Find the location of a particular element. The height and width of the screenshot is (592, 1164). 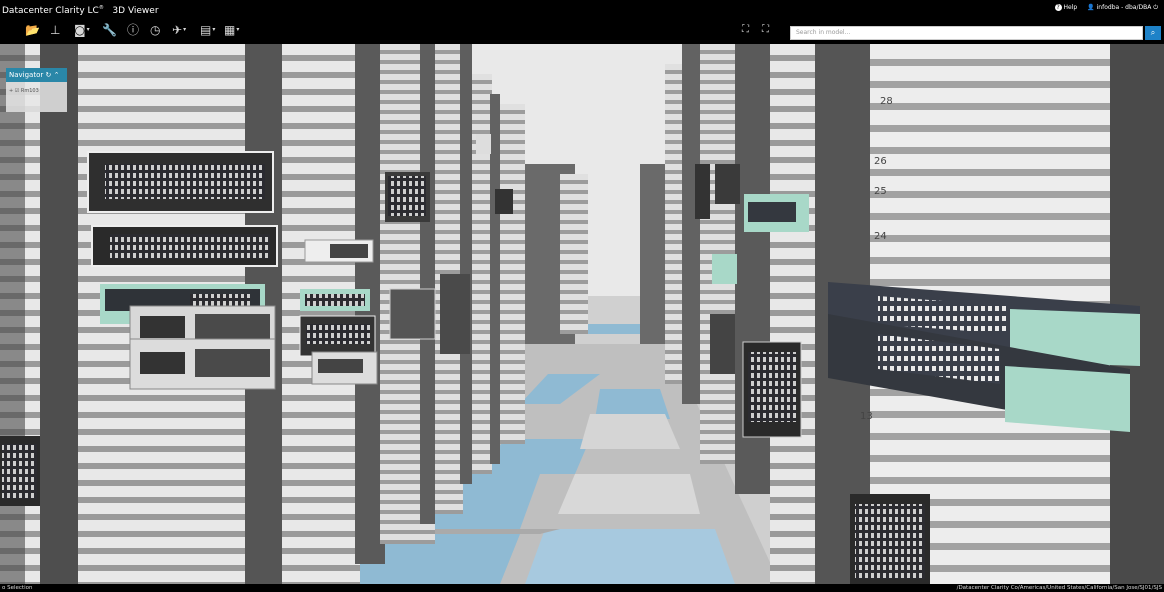

power-icon: ⏻ is located at coordinates (1155, 7).